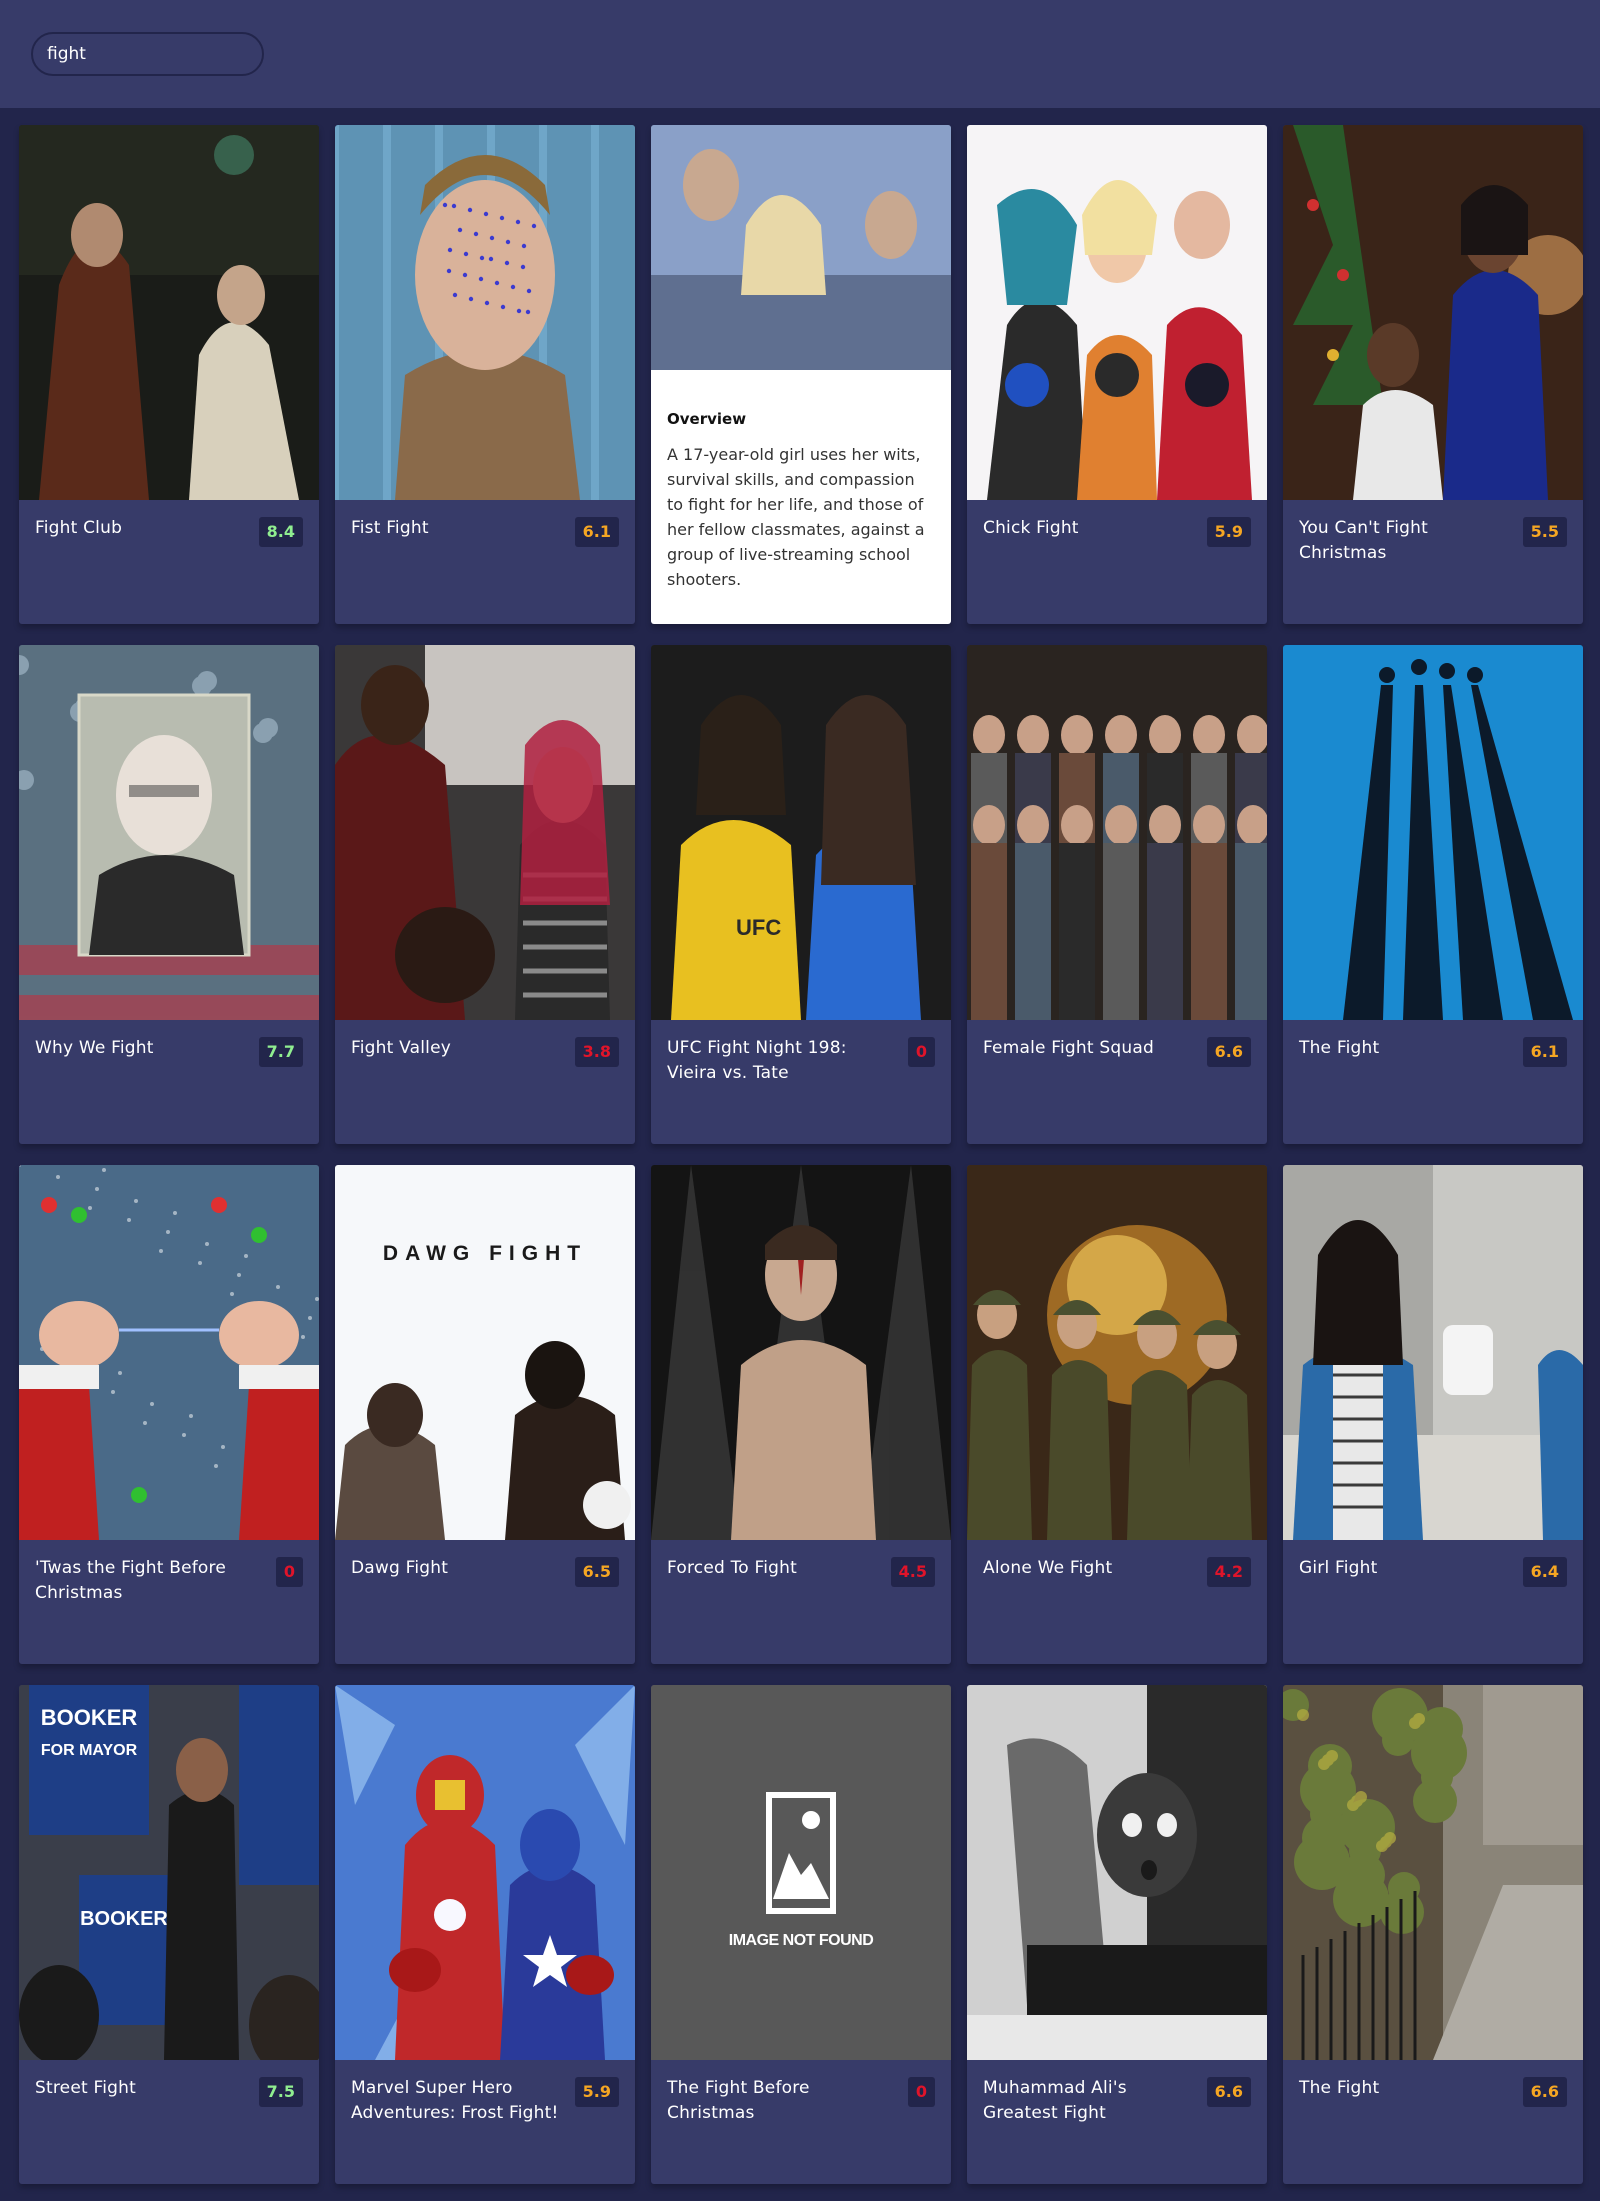 The image size is (1600, 2201). Describe the element at coordinates (1048, 1568) in the screenshot. I see `movie-title: Alone We Fight` at that location.